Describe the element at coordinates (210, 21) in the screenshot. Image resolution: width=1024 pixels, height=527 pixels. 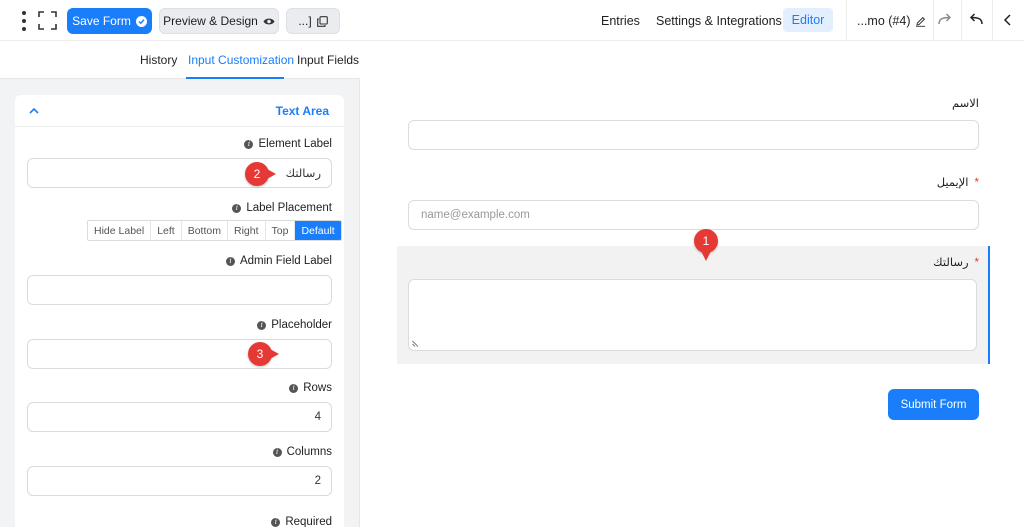
I see `preview-design-label: Preview & Design` at that location.